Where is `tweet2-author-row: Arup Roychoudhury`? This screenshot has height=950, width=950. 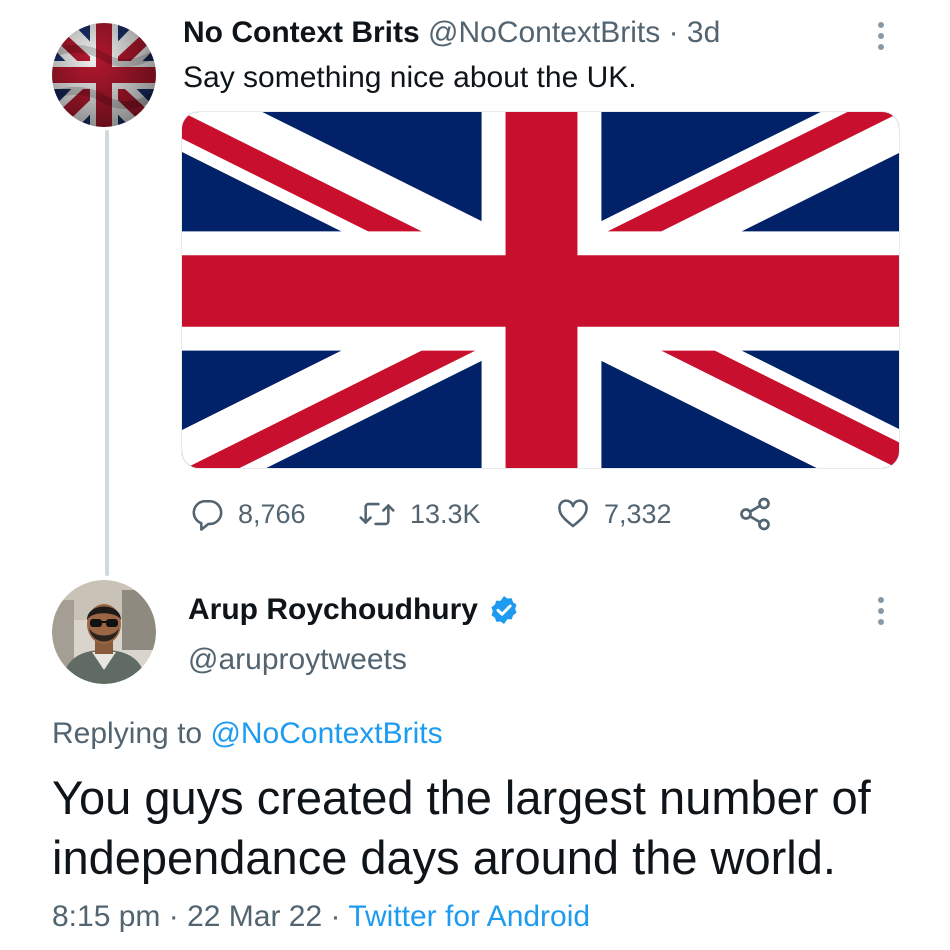
tweet2-author-row: Arup Roychoudhury is located at coordinates (354, 610).